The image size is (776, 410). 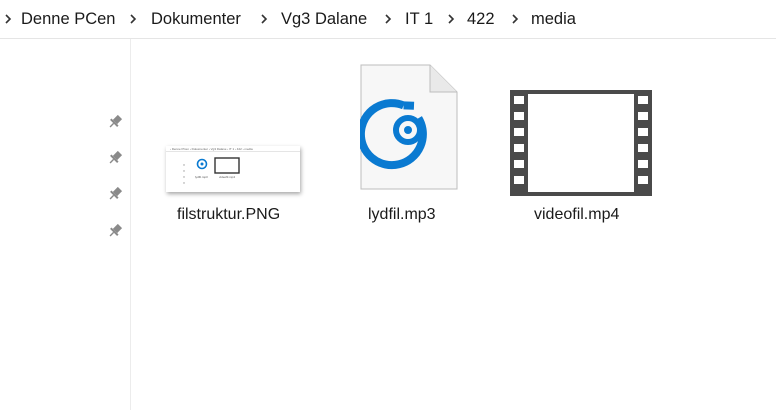 What do you see at coordinates (68, 19) in the screenshot?
I see `breadcrumb-item-denne-pcen: Denne PCen` at bounding box center [68, 19].